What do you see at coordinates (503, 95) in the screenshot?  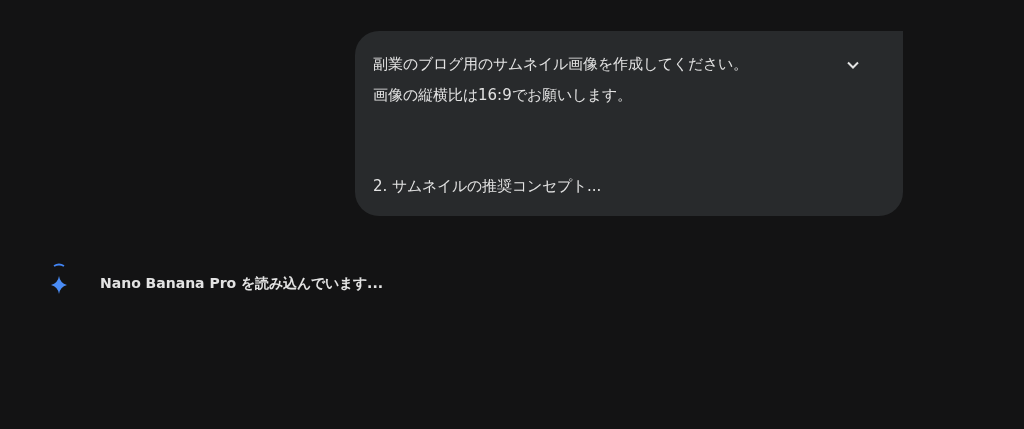 I see `message-text: 画像の縦横比は16:9でお願いします。` at bounding box center [503, 95].